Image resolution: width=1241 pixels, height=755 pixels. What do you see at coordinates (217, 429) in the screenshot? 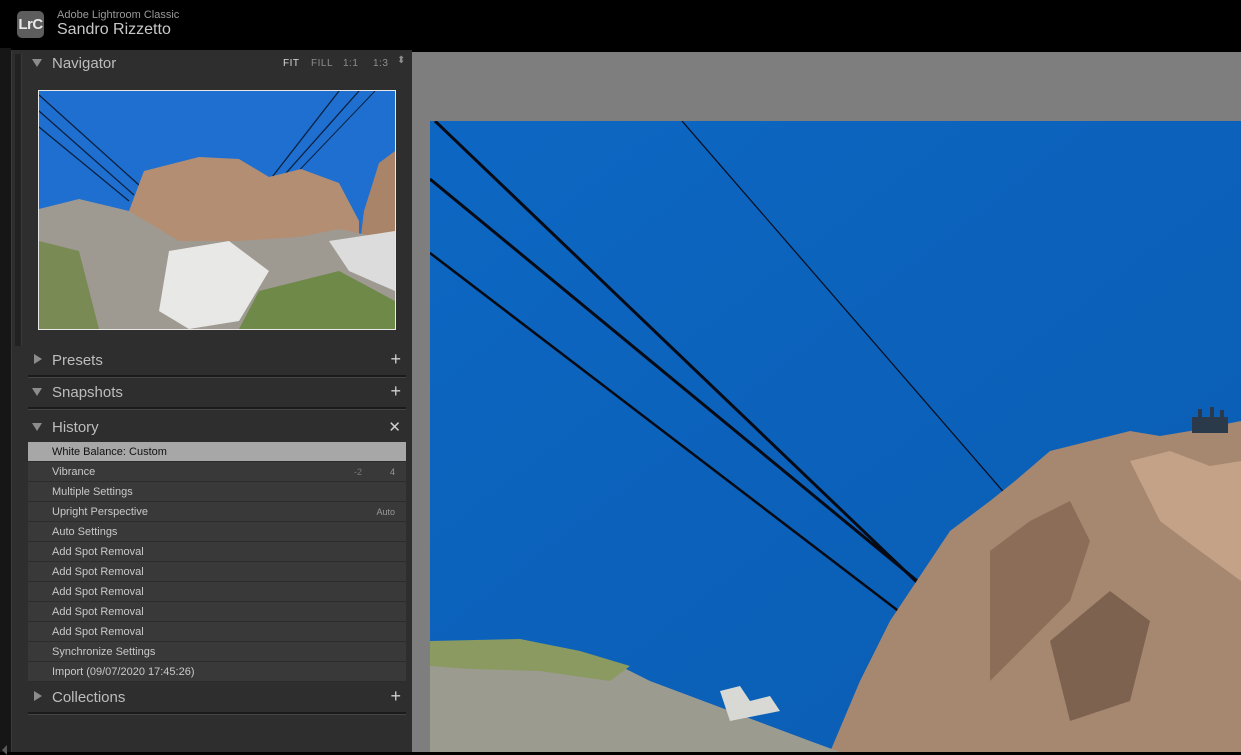
I see `history-header: History ✕` at bounding box center [217, 429].